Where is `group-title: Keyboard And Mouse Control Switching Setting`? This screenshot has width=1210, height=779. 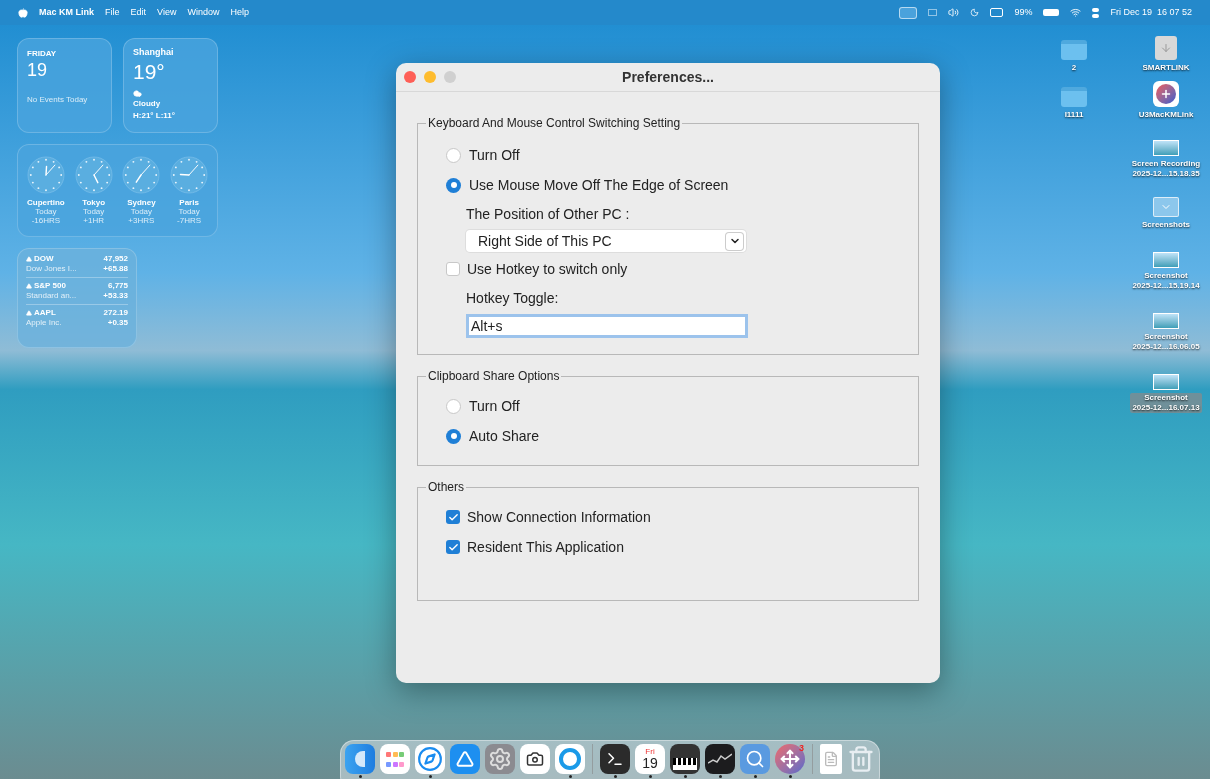
group-title: Keyboard And Mouse Control Switching Setting is located at coordinates (554, 123).